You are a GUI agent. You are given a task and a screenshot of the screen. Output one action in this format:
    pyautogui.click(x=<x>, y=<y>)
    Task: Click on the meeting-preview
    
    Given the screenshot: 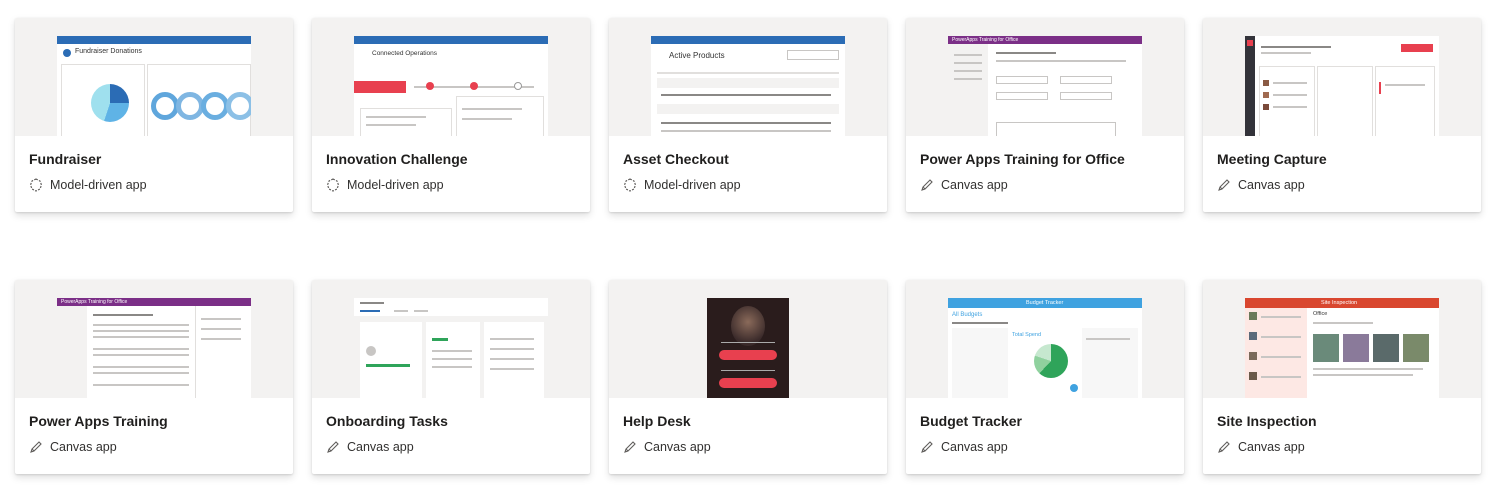 What is the action you would take?
    pyautogui.click(x=1342, y=86)
    